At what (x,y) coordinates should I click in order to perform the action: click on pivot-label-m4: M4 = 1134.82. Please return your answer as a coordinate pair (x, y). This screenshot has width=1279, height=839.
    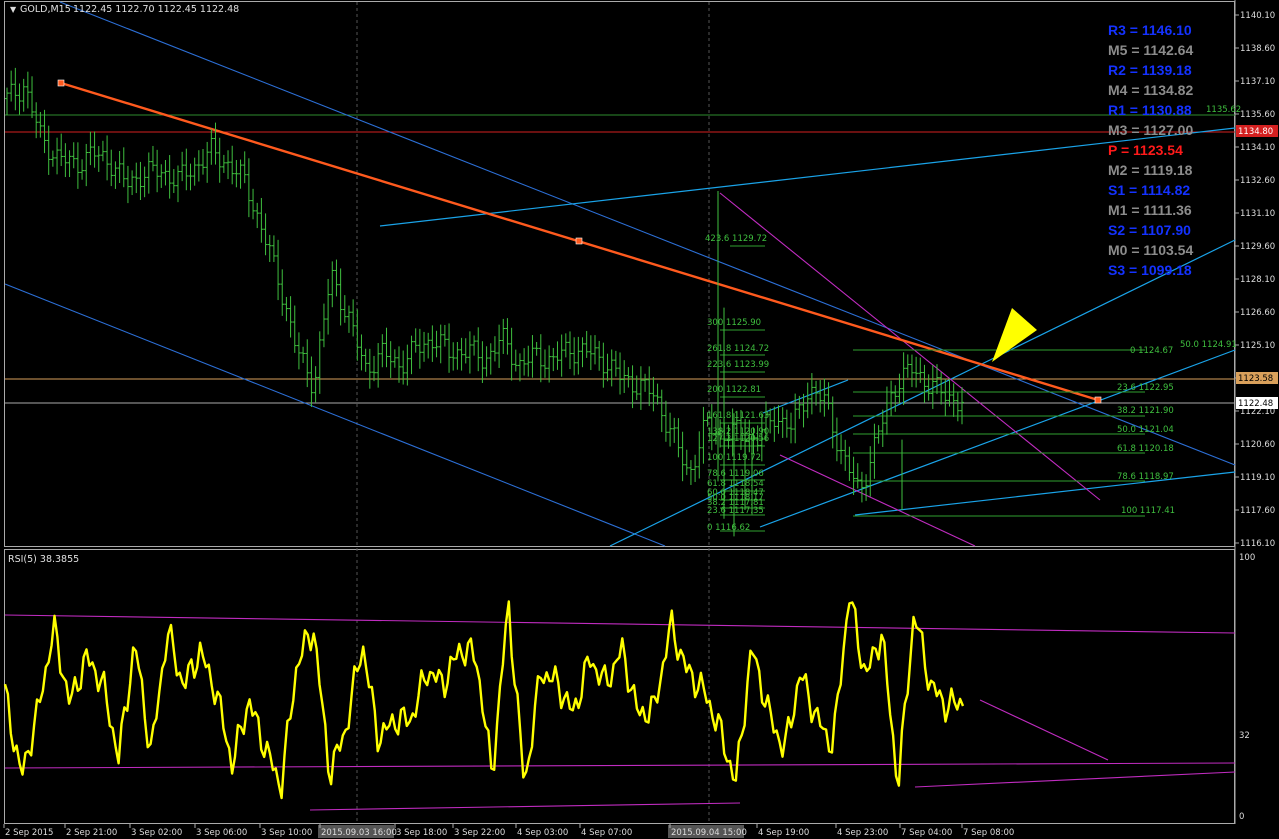
    Looking at the image, I should click on (1150, 90).